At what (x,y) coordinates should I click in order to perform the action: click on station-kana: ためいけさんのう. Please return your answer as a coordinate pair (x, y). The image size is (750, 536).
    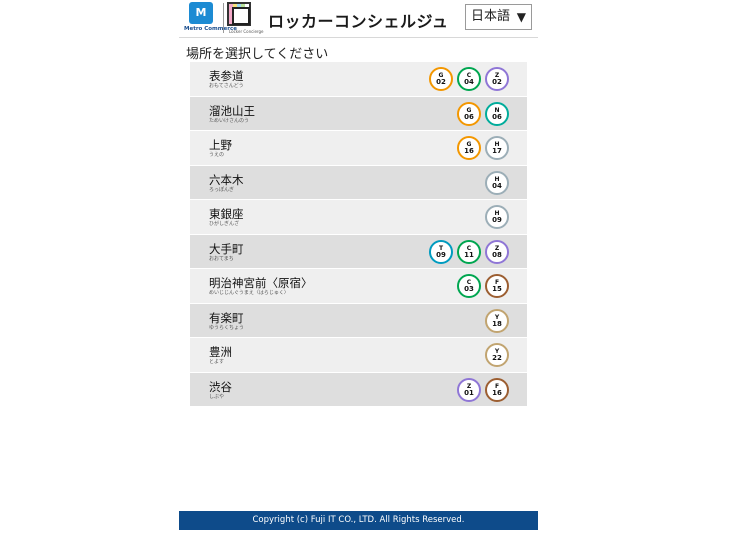
    Looking at the image, I should click on (229, 120).